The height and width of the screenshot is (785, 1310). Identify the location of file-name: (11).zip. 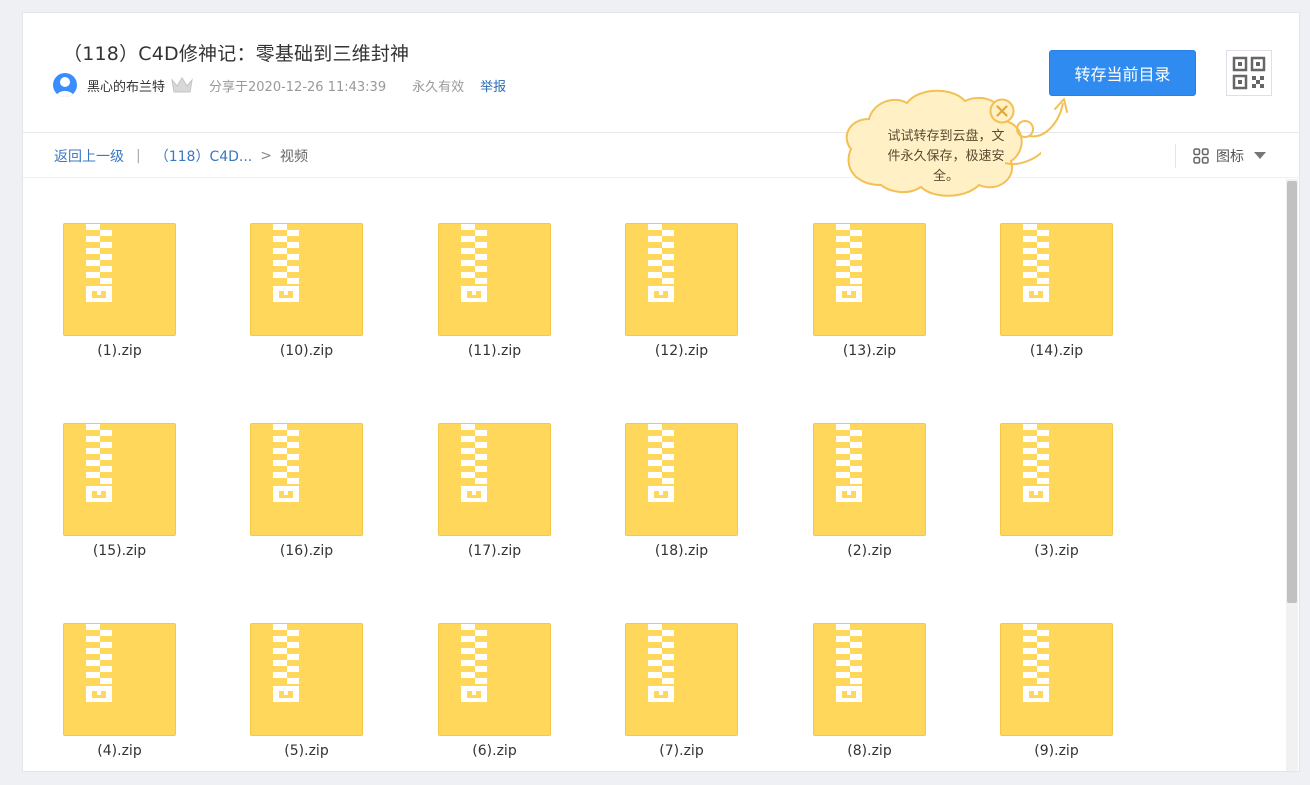
(494, 351).